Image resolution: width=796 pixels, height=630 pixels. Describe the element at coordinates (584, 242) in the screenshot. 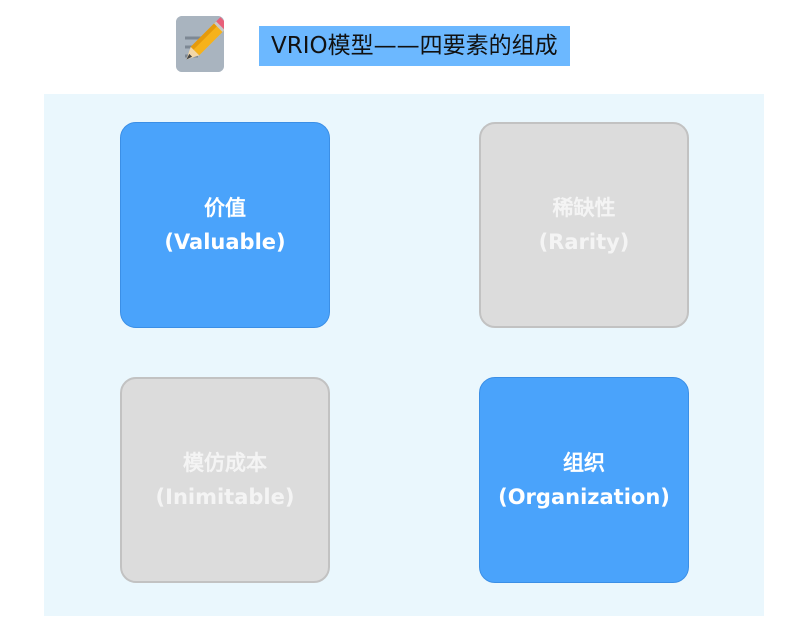

I see `card-sublabel: (Rarity)` at that location.